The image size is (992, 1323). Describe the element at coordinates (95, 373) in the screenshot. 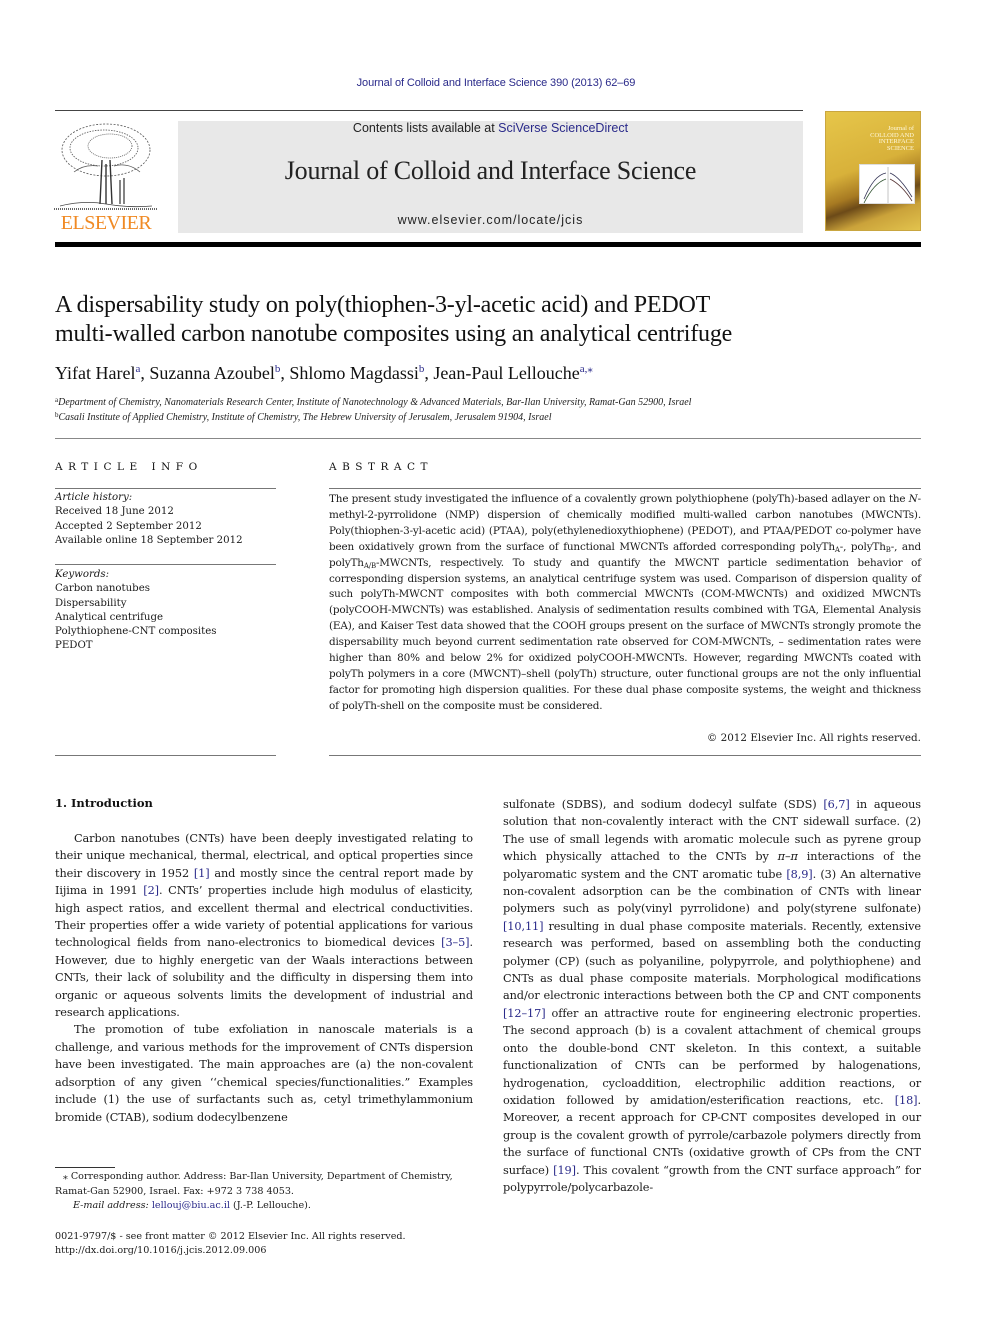

I see `author-name: Yifat Harel` at that location.